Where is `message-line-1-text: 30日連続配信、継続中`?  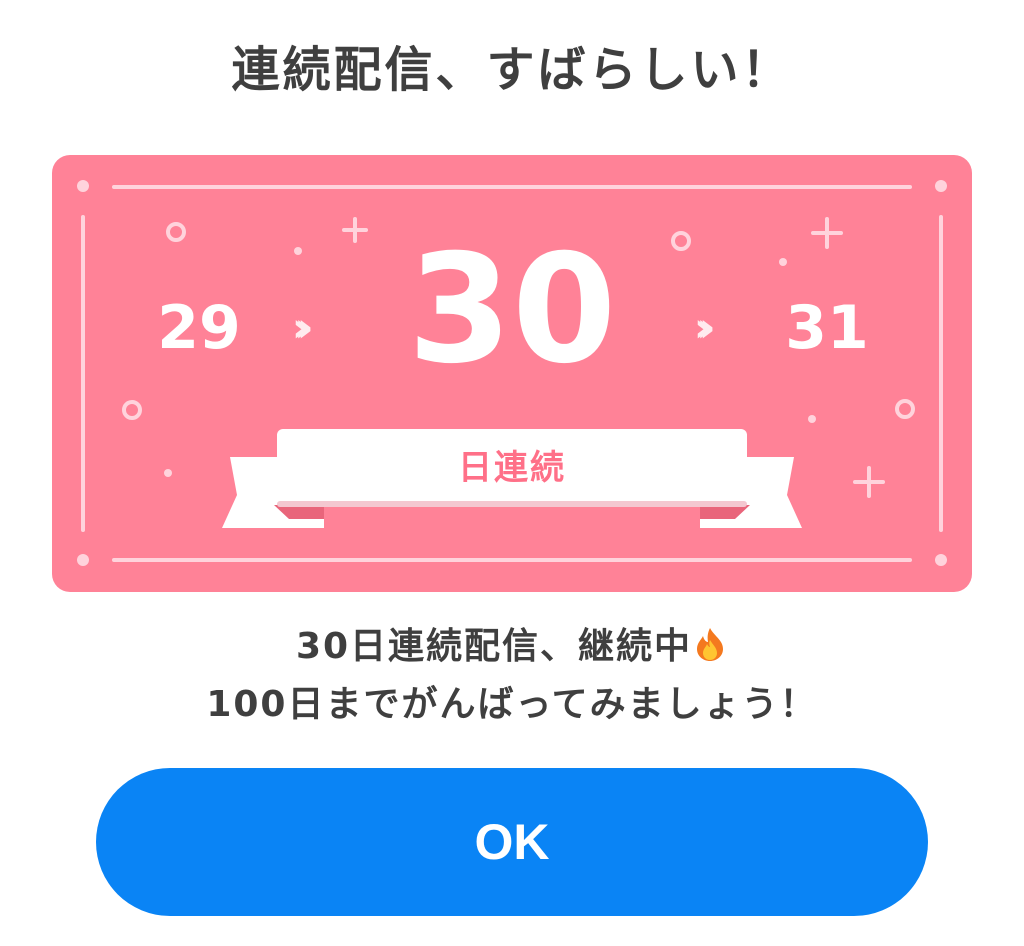
message-line-1-text: 30日連続配信、継続中 is located at coordinates (494, 646).